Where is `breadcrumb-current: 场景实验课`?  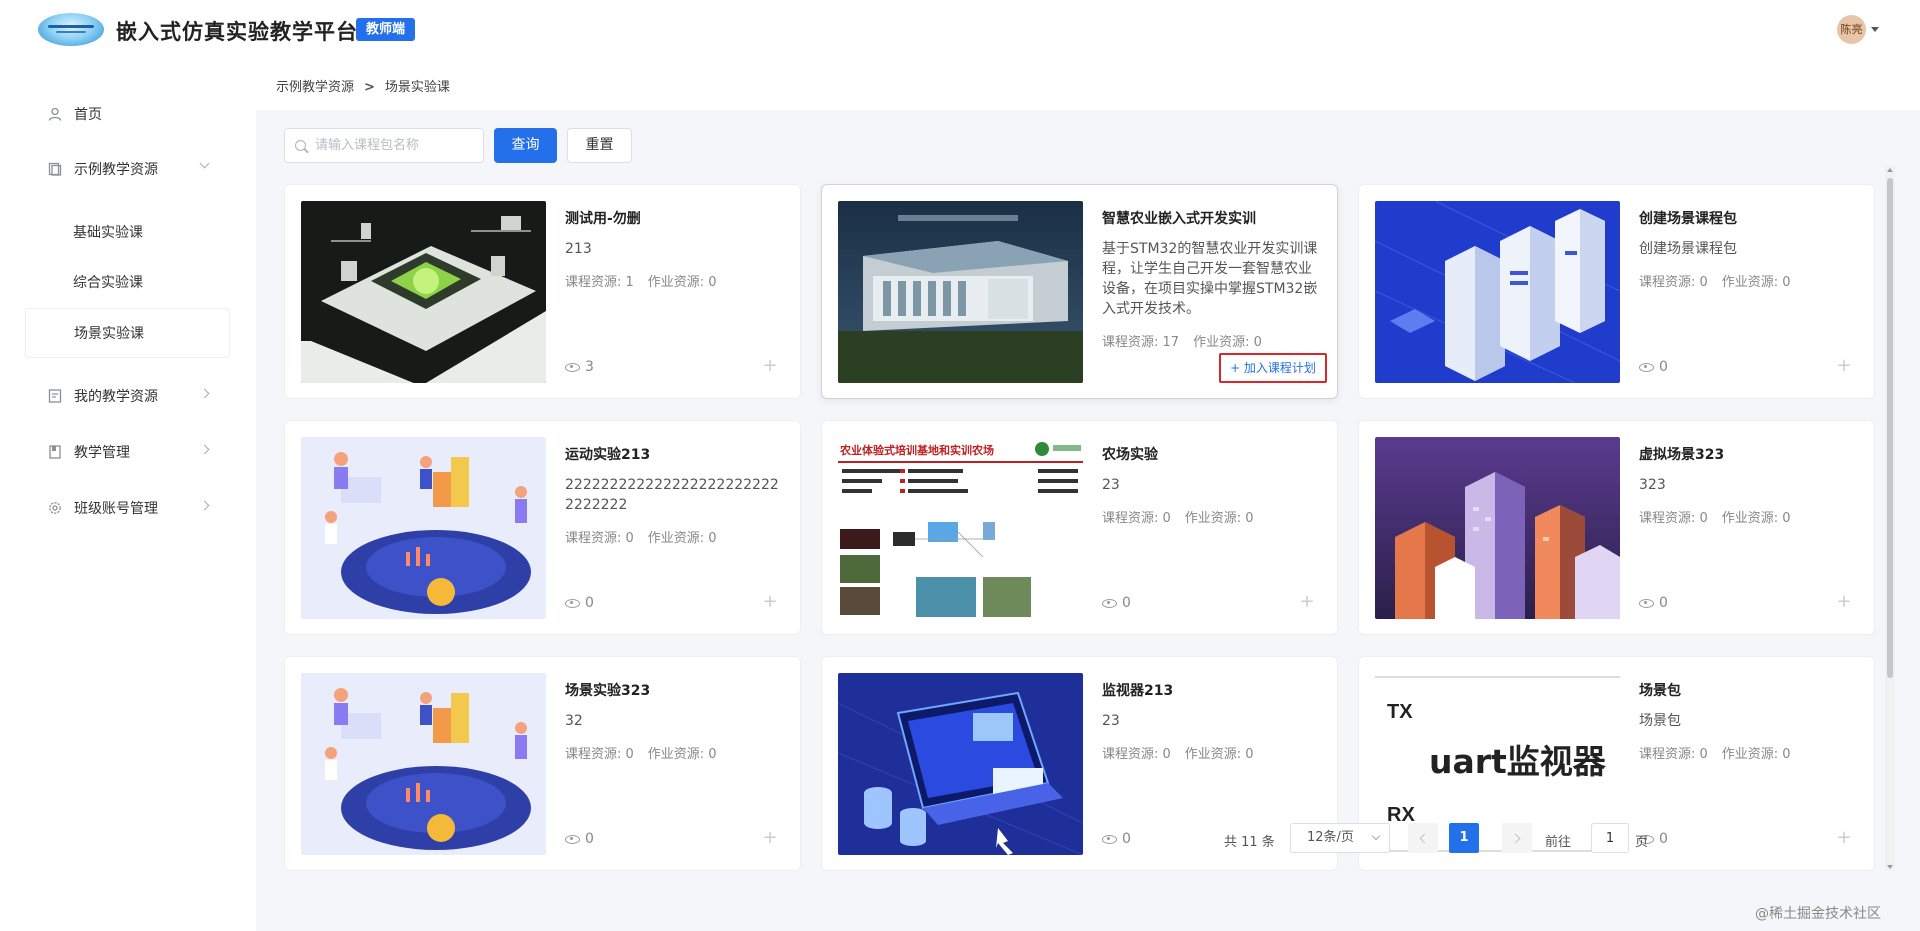
breadcrumb-current: 场景实验课 is located at coordinates (417, 87).